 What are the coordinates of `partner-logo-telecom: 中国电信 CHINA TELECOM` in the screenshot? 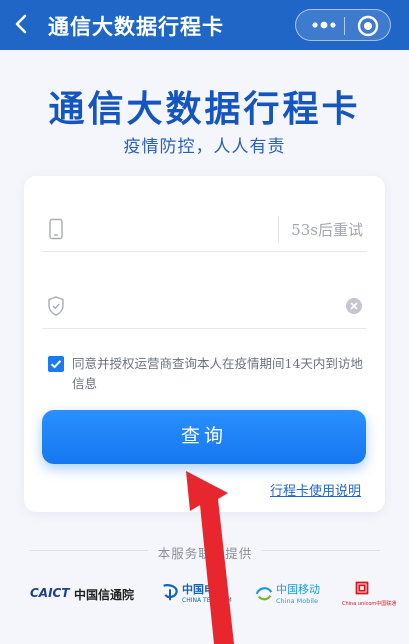 It's located at (196, 596).